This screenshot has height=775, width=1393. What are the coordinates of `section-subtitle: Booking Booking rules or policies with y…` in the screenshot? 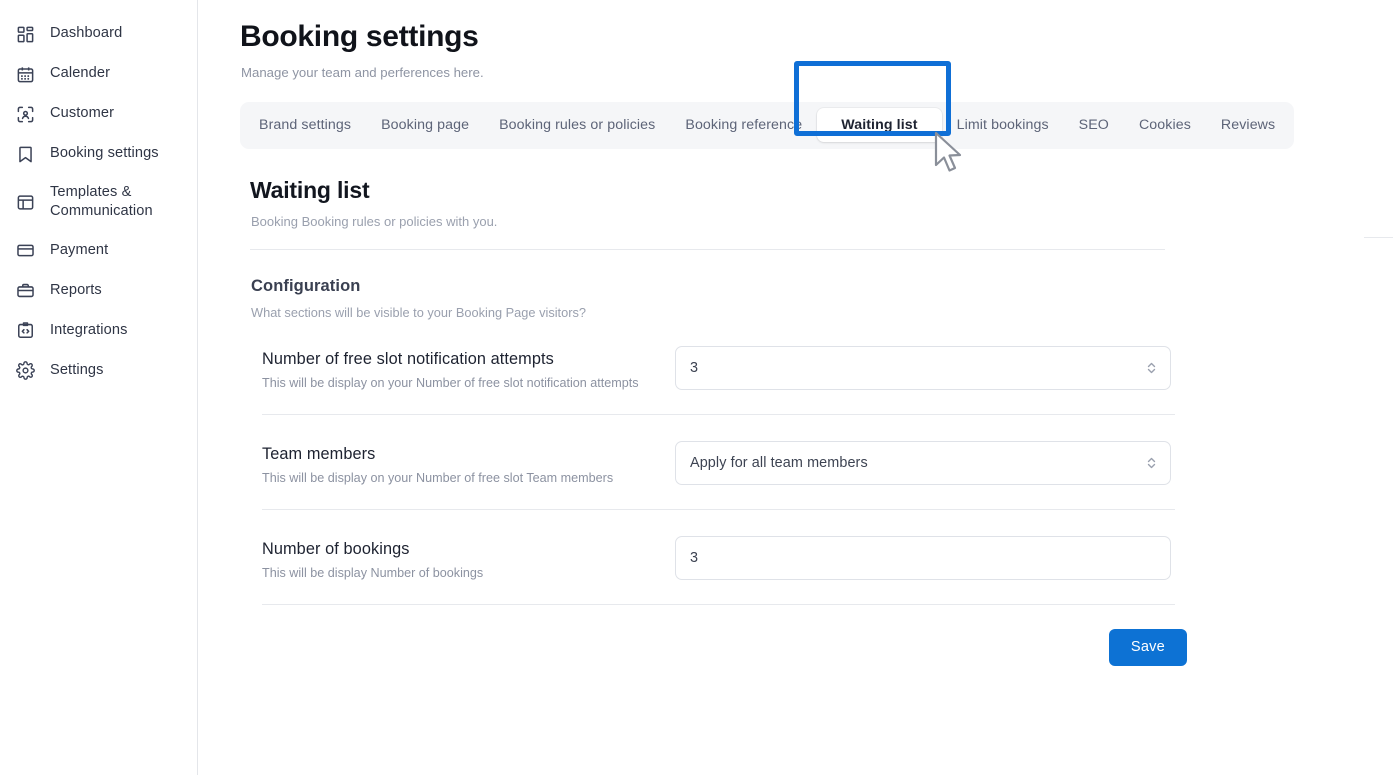 It's located at (374, 221).